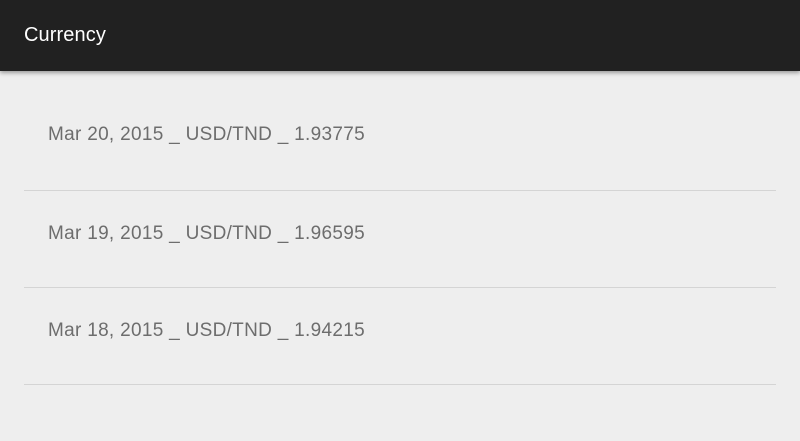  Describe the element at coordinates (65, 35) in the screenshot. I see `app-title: Currency` at that location.